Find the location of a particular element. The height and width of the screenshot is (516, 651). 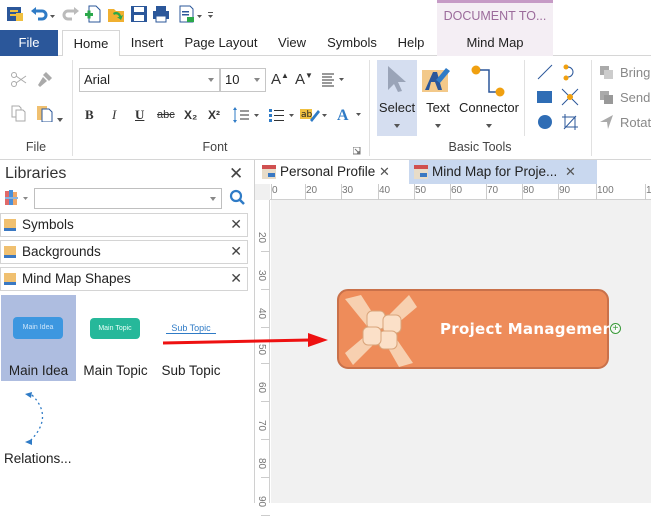

format-painter-icon is located at coordinates (45, 80).